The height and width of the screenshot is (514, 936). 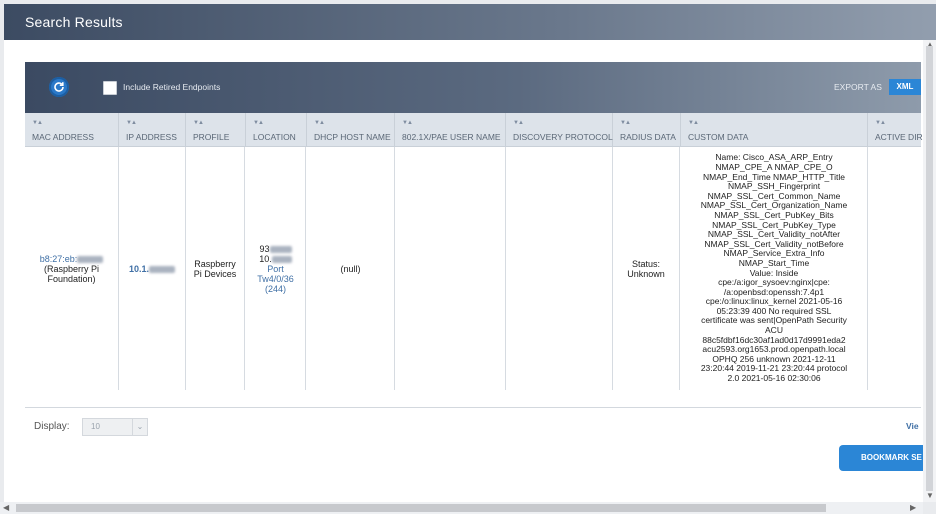 I want to click on location-port-link: Port Tw4/0/36 (244), so click(x=275, y=279).